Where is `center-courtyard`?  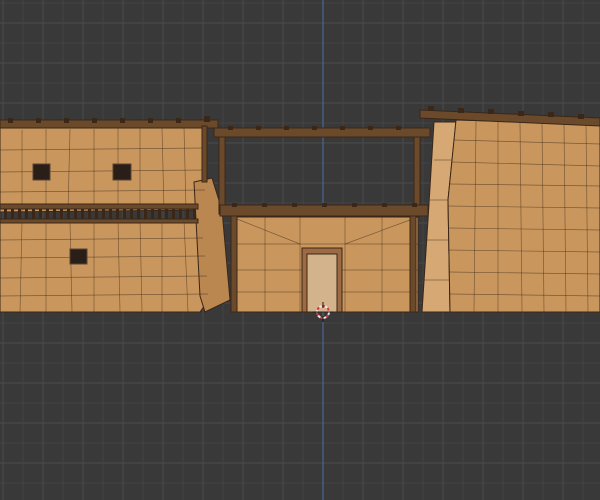
center-courtyard is located at coordinates (322, 219).